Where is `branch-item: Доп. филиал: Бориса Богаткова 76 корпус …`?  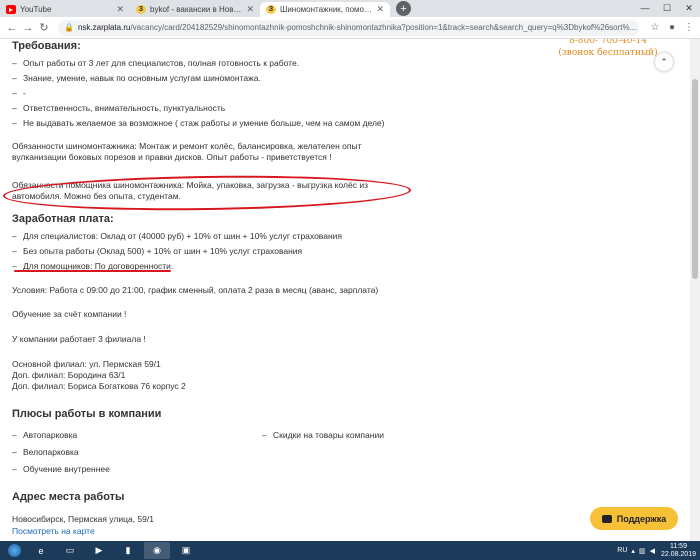 branch-item: Доп. филиал: Бориса Богаткова 76 корпус … is located at coordinates (99, 386).